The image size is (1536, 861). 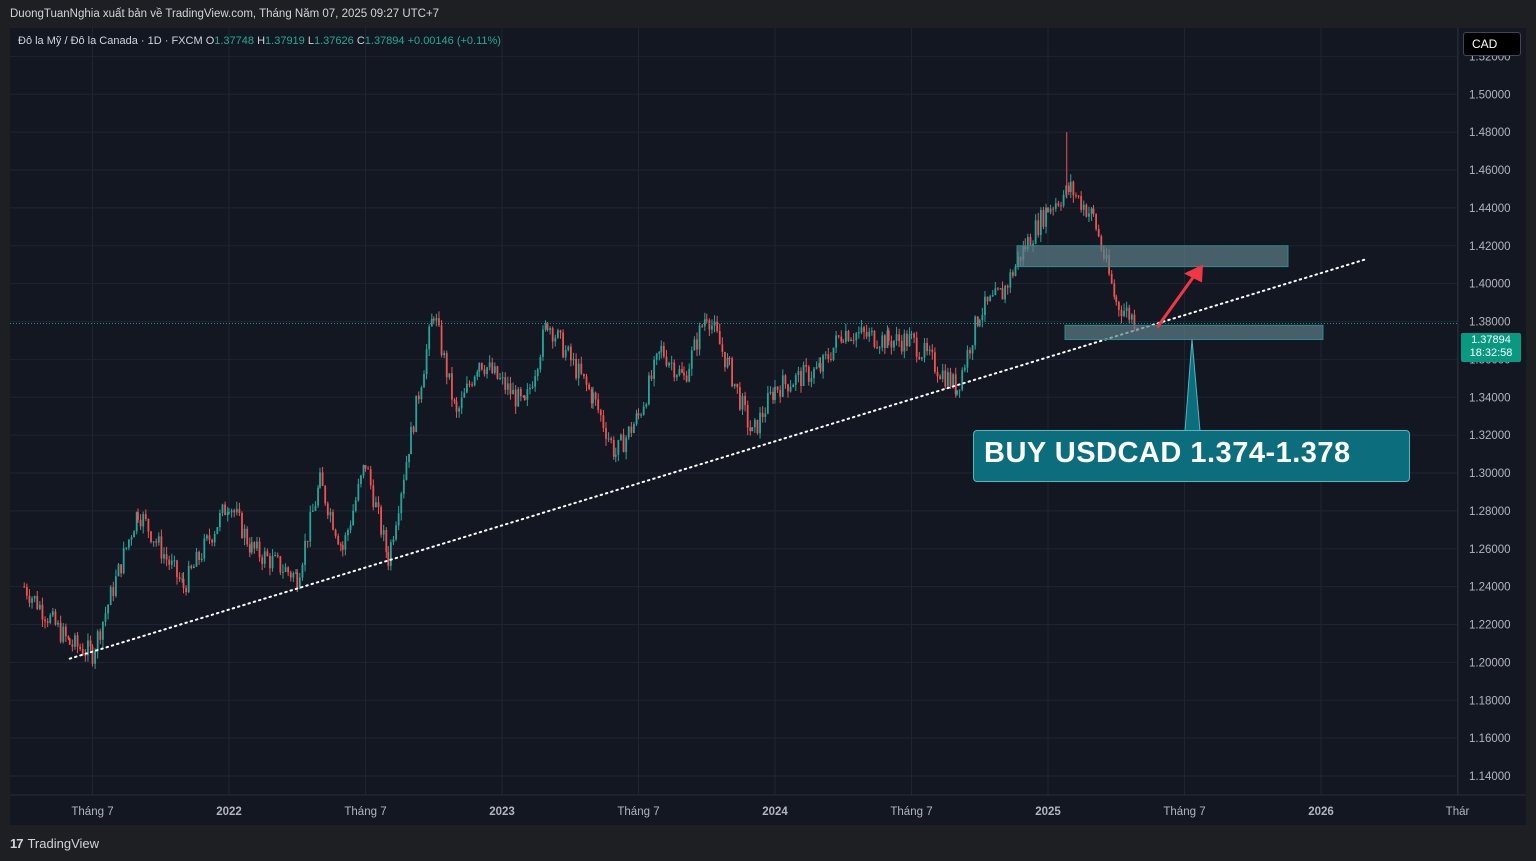 What do you see at coordinates (768, 843) in the screenshot?
I see `footer-bar` at bounding box center [768, 843].